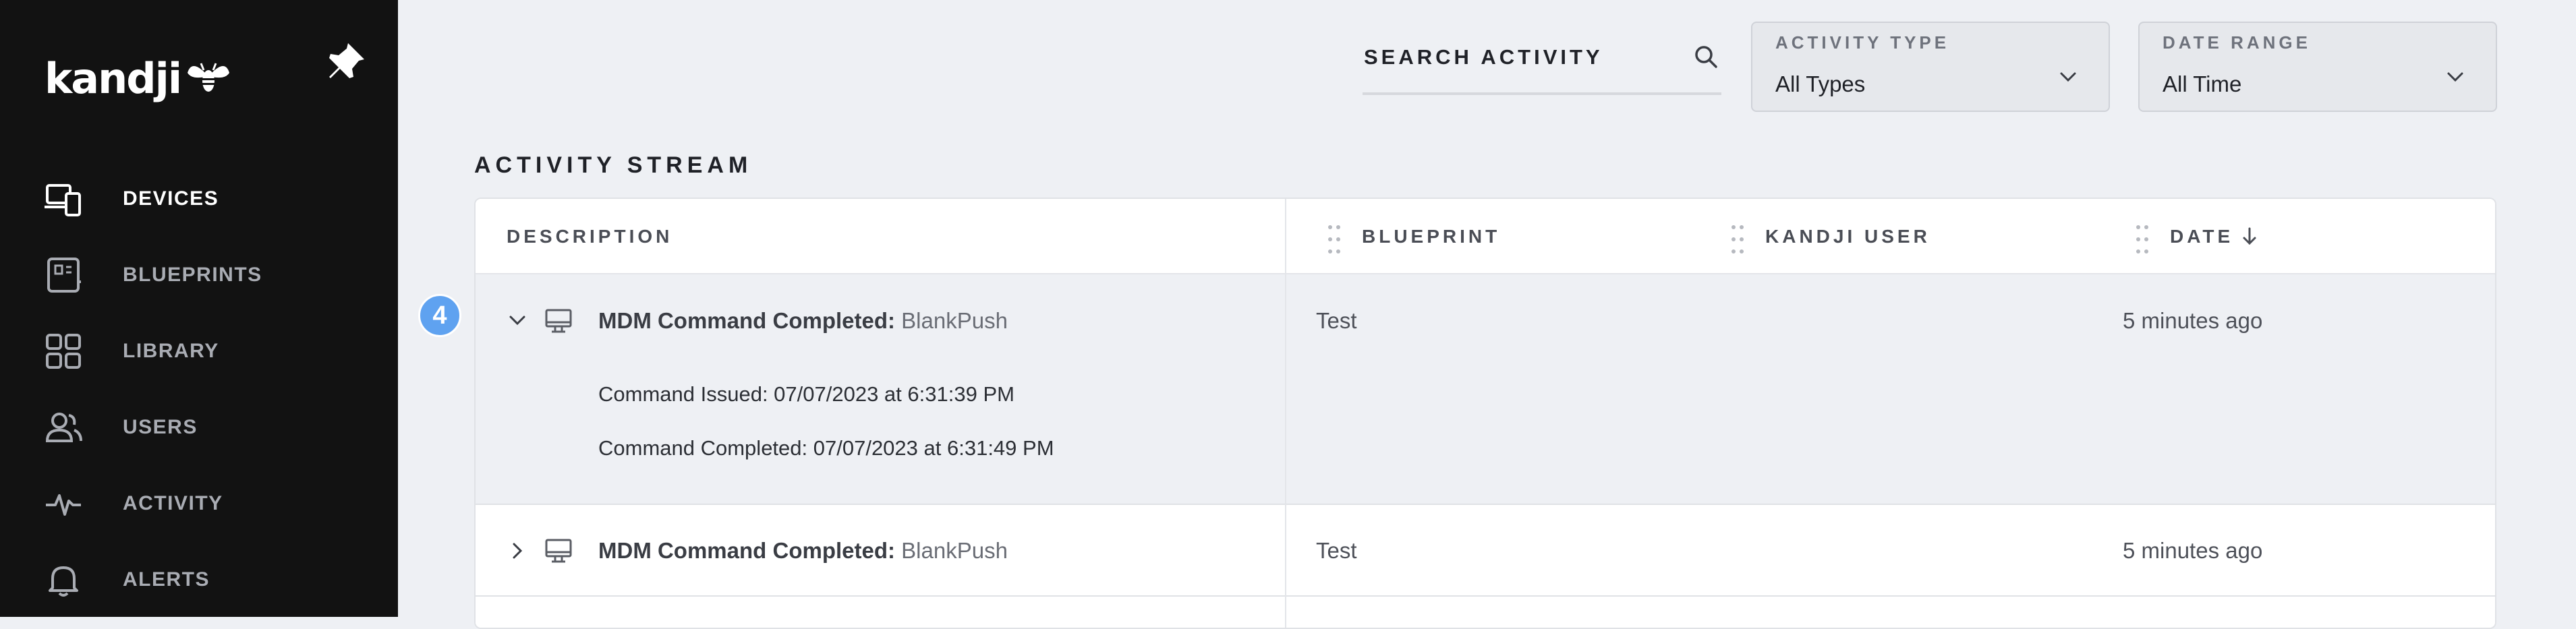 The height and width of the screenshot is (629, 2576). I want to click on sidebar-item-activity: ACTIVITY, so click(199, 503).